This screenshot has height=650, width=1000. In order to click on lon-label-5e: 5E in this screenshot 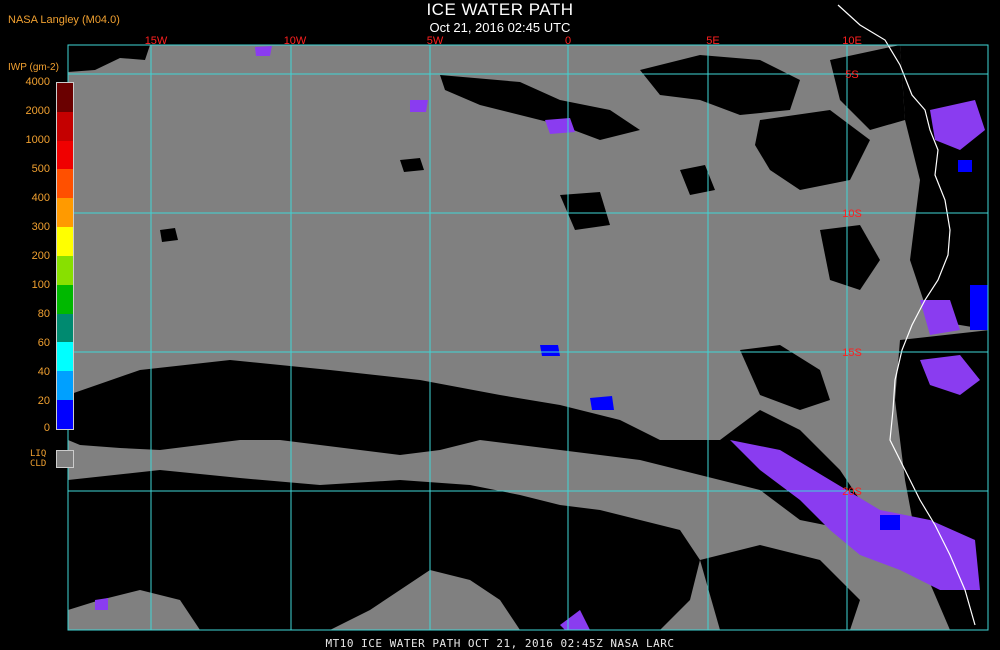, I will do `click(712, 41)`.